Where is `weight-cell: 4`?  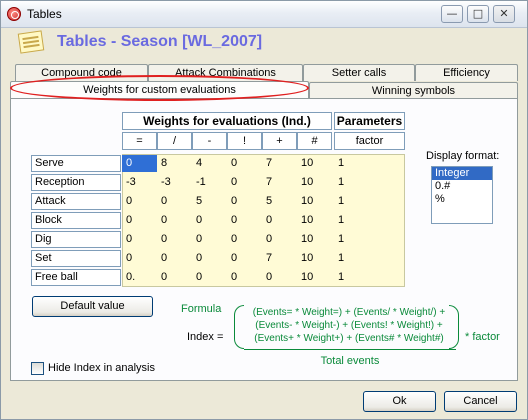 weight-cell: 4 is located at coordinates (209, 163).